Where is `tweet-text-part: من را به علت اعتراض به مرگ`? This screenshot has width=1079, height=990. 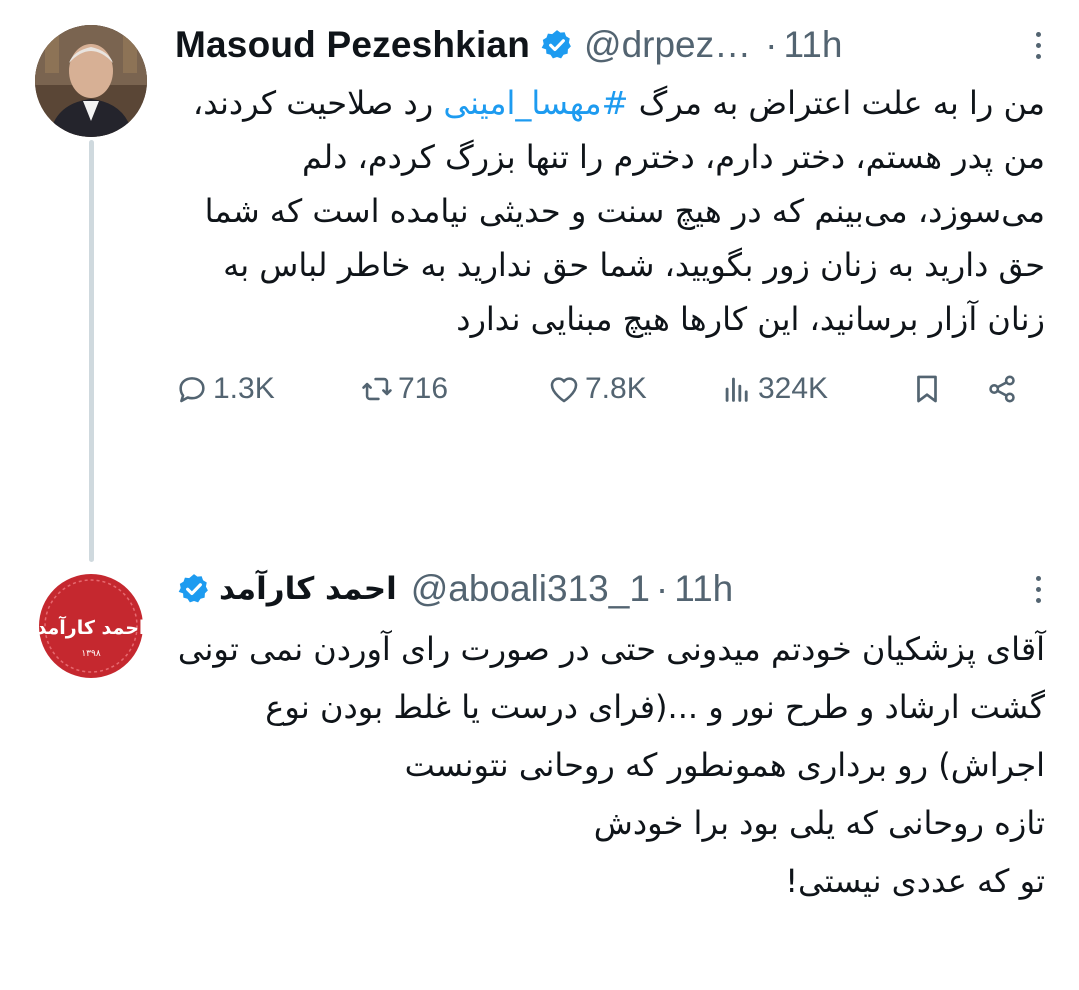
tweet-text-part: من را به علت اعتراض به مرگ is located at coordinates (836, 103).